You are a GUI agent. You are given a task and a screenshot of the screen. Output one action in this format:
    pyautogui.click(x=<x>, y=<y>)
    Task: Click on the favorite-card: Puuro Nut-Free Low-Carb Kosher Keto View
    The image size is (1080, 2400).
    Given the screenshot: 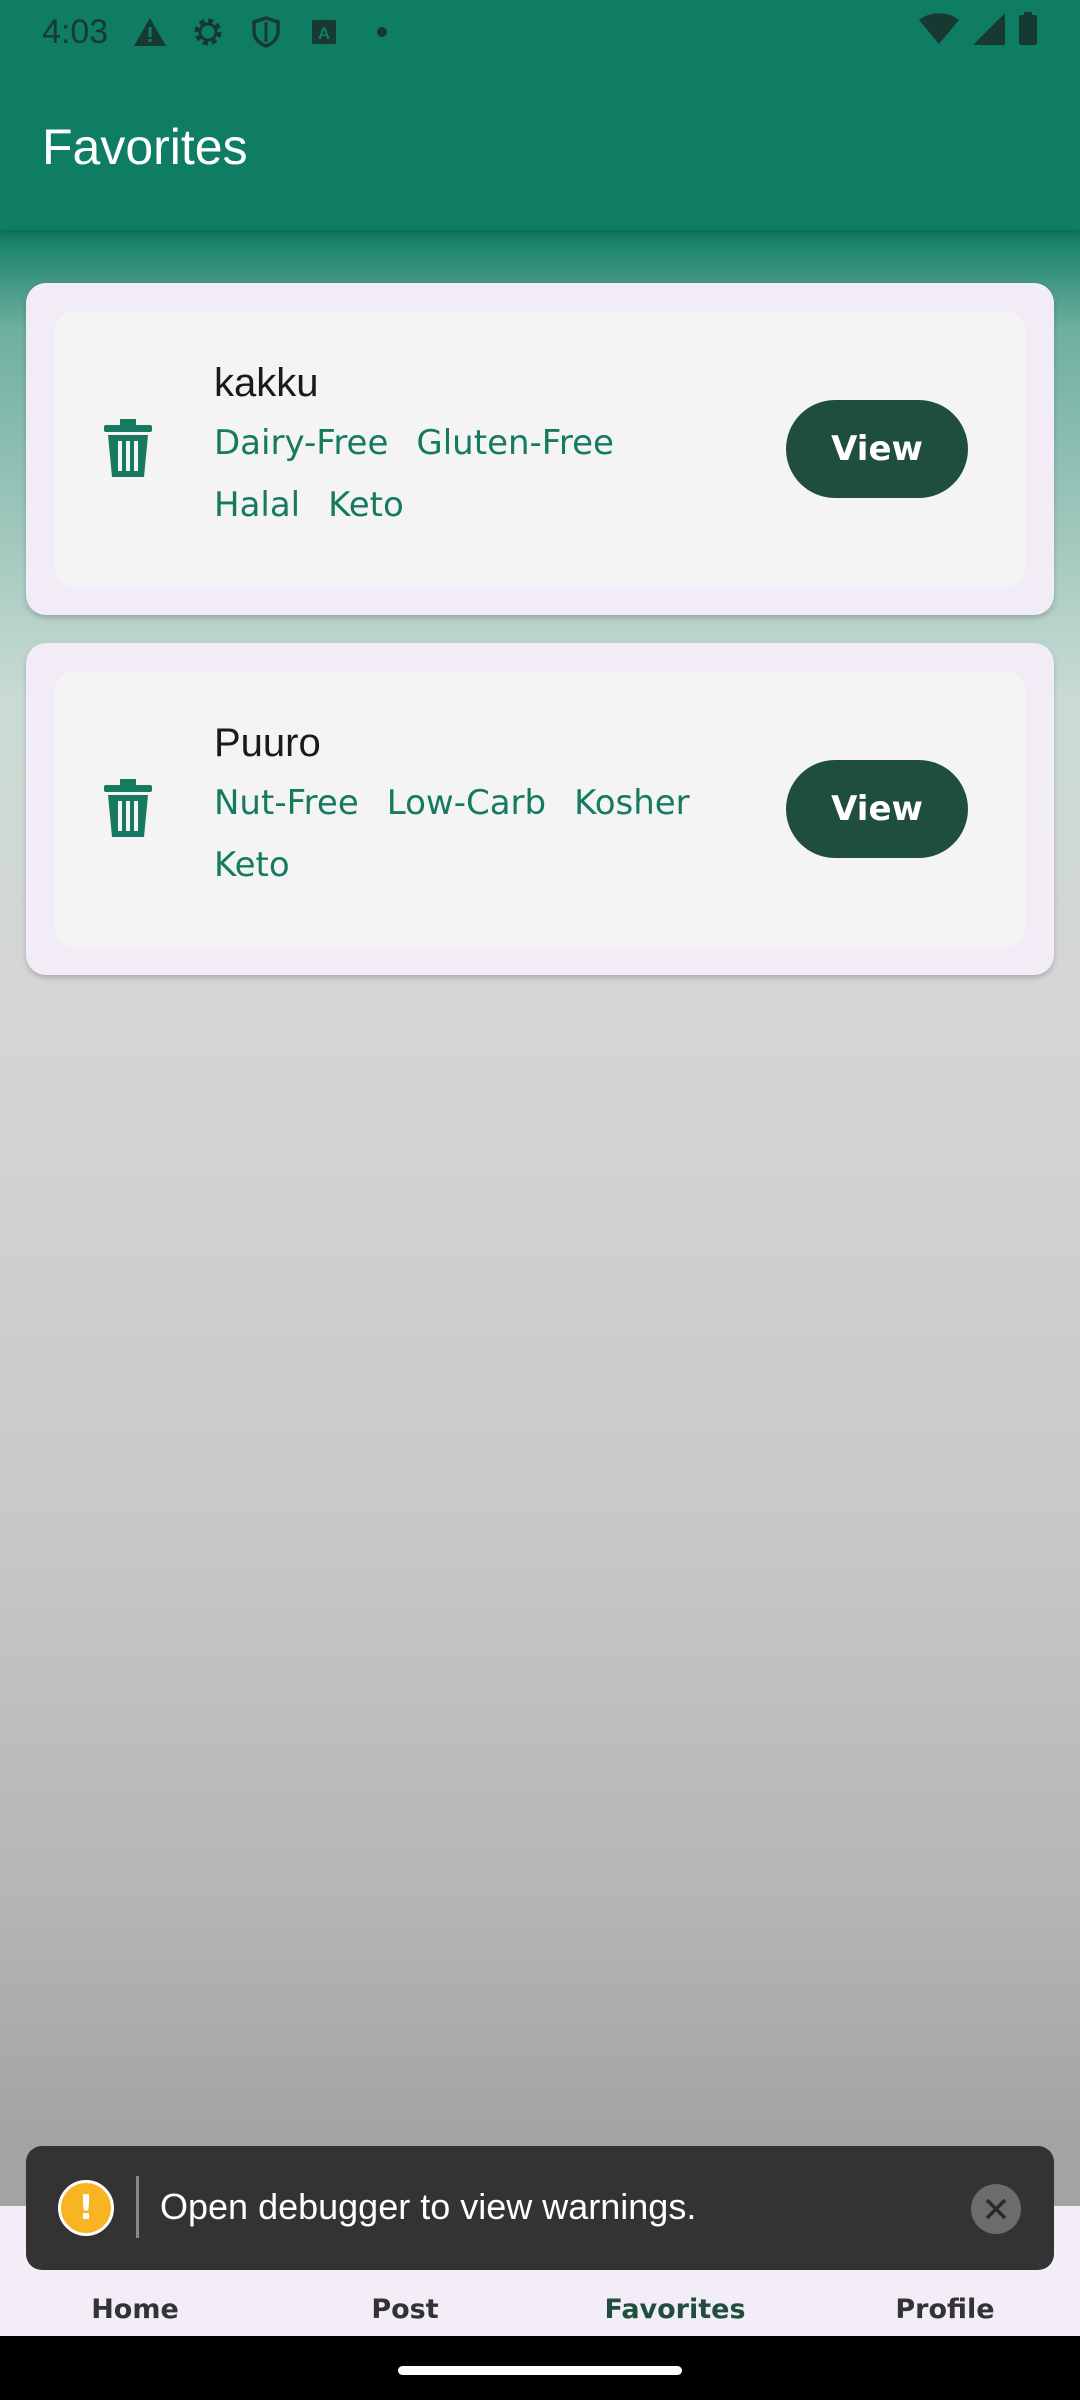 What is the action you would take?
    pyautogui.click(x=540, y=809)
    